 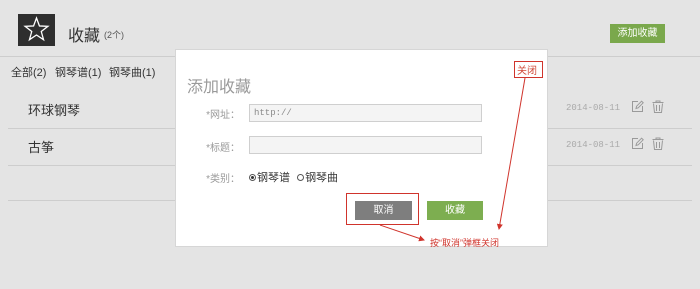 I want to click on filter-all: 全部(2), so click(x=28, y=72).